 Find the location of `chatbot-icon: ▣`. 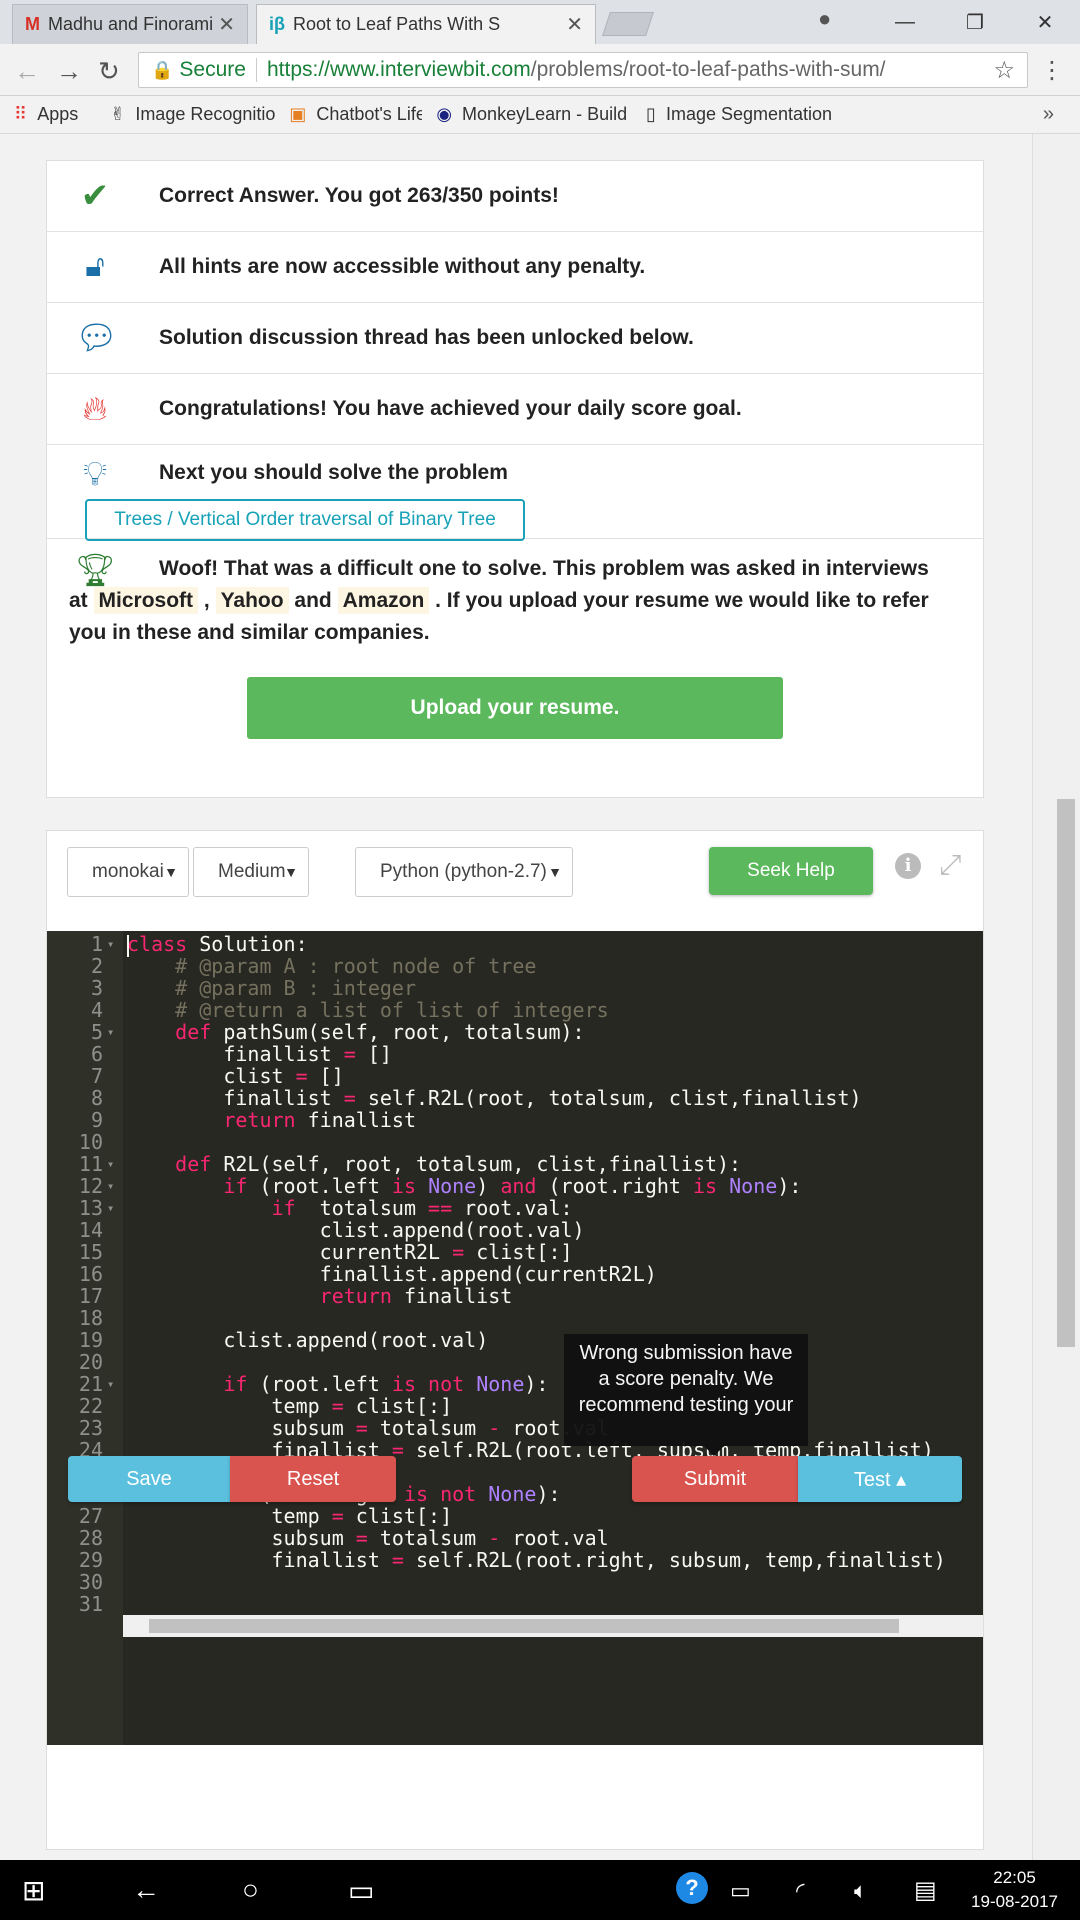

chatbot-icon: ▣ is located at coordinates (298, 114).